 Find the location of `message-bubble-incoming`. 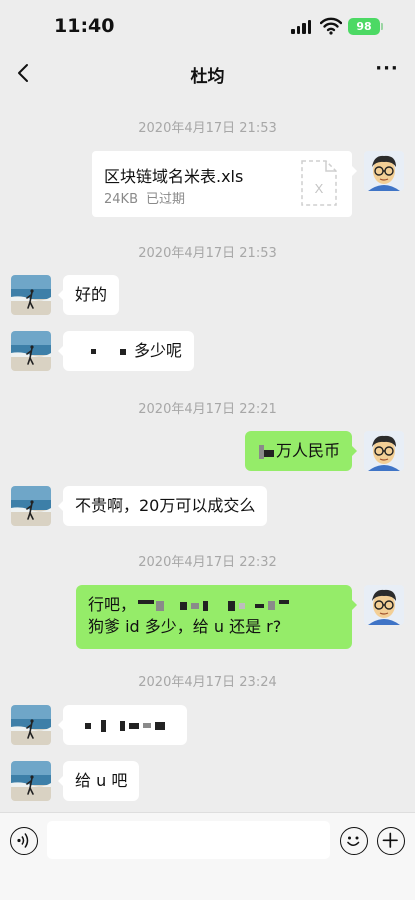

message-bubble-incoming is located at coordinates (122, 725).